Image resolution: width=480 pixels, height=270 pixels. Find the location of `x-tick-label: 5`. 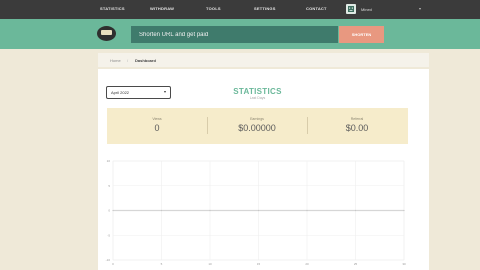

x-tick-label: 5 is located at coordinates (162, 264).